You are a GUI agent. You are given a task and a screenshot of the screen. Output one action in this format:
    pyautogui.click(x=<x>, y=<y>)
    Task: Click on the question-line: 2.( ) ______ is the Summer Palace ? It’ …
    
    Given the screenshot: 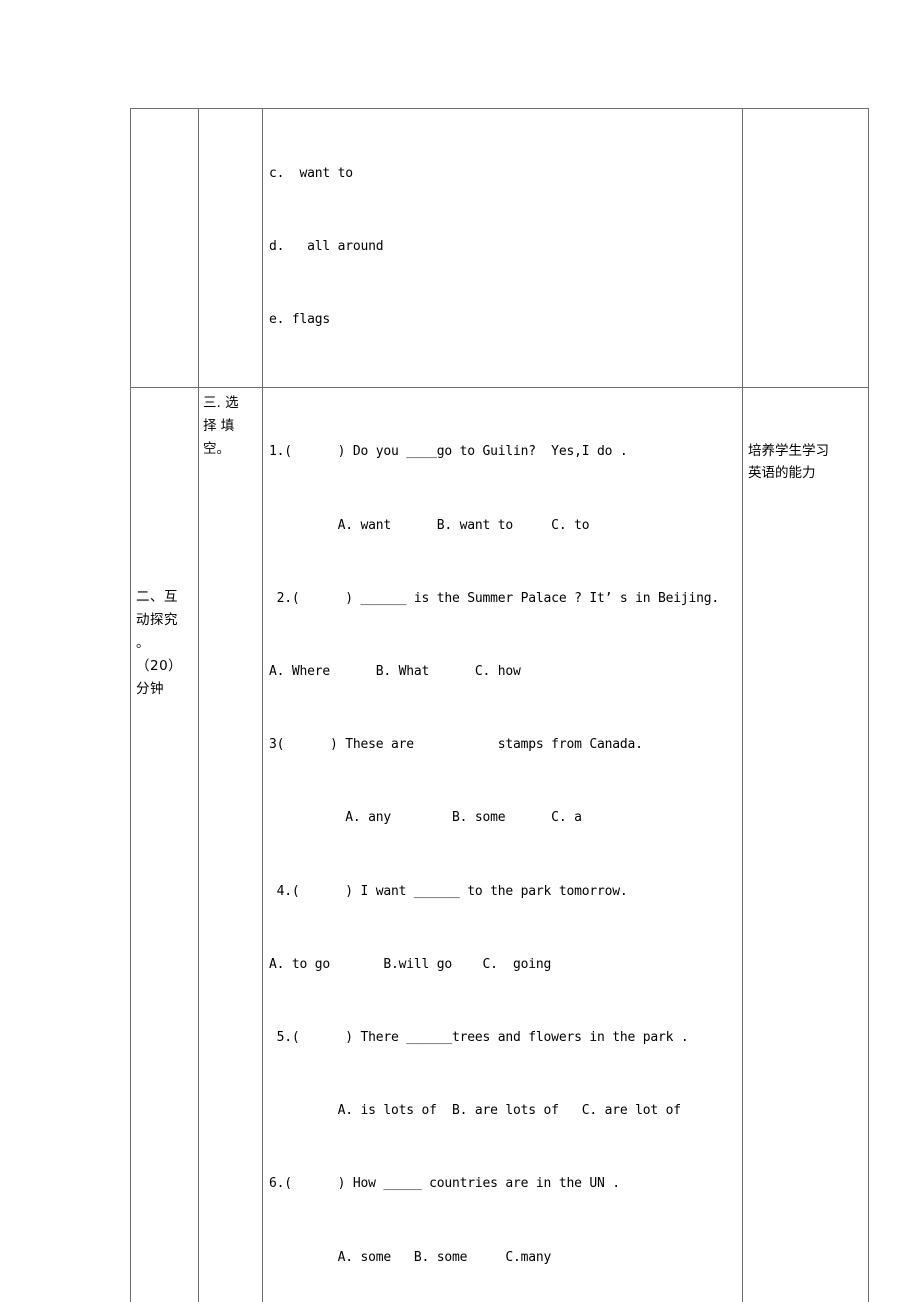 What is the action you would take?
    pyautogui.click(x=494, y=598)
    